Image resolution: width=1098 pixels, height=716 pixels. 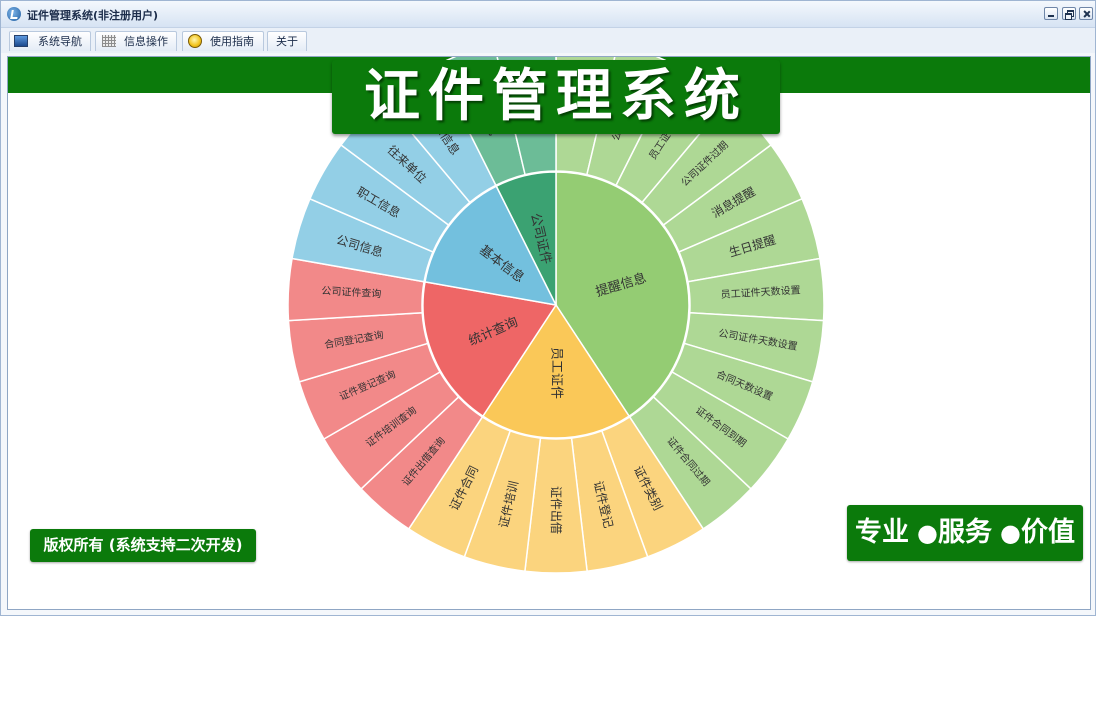 I want to click on slogan-item: 服务, so click(x=965, y=532).